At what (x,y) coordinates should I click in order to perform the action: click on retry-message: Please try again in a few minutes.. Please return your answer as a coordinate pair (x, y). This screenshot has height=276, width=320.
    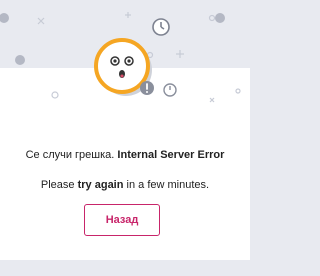
    Looking at the image, I should click on (125, 185).